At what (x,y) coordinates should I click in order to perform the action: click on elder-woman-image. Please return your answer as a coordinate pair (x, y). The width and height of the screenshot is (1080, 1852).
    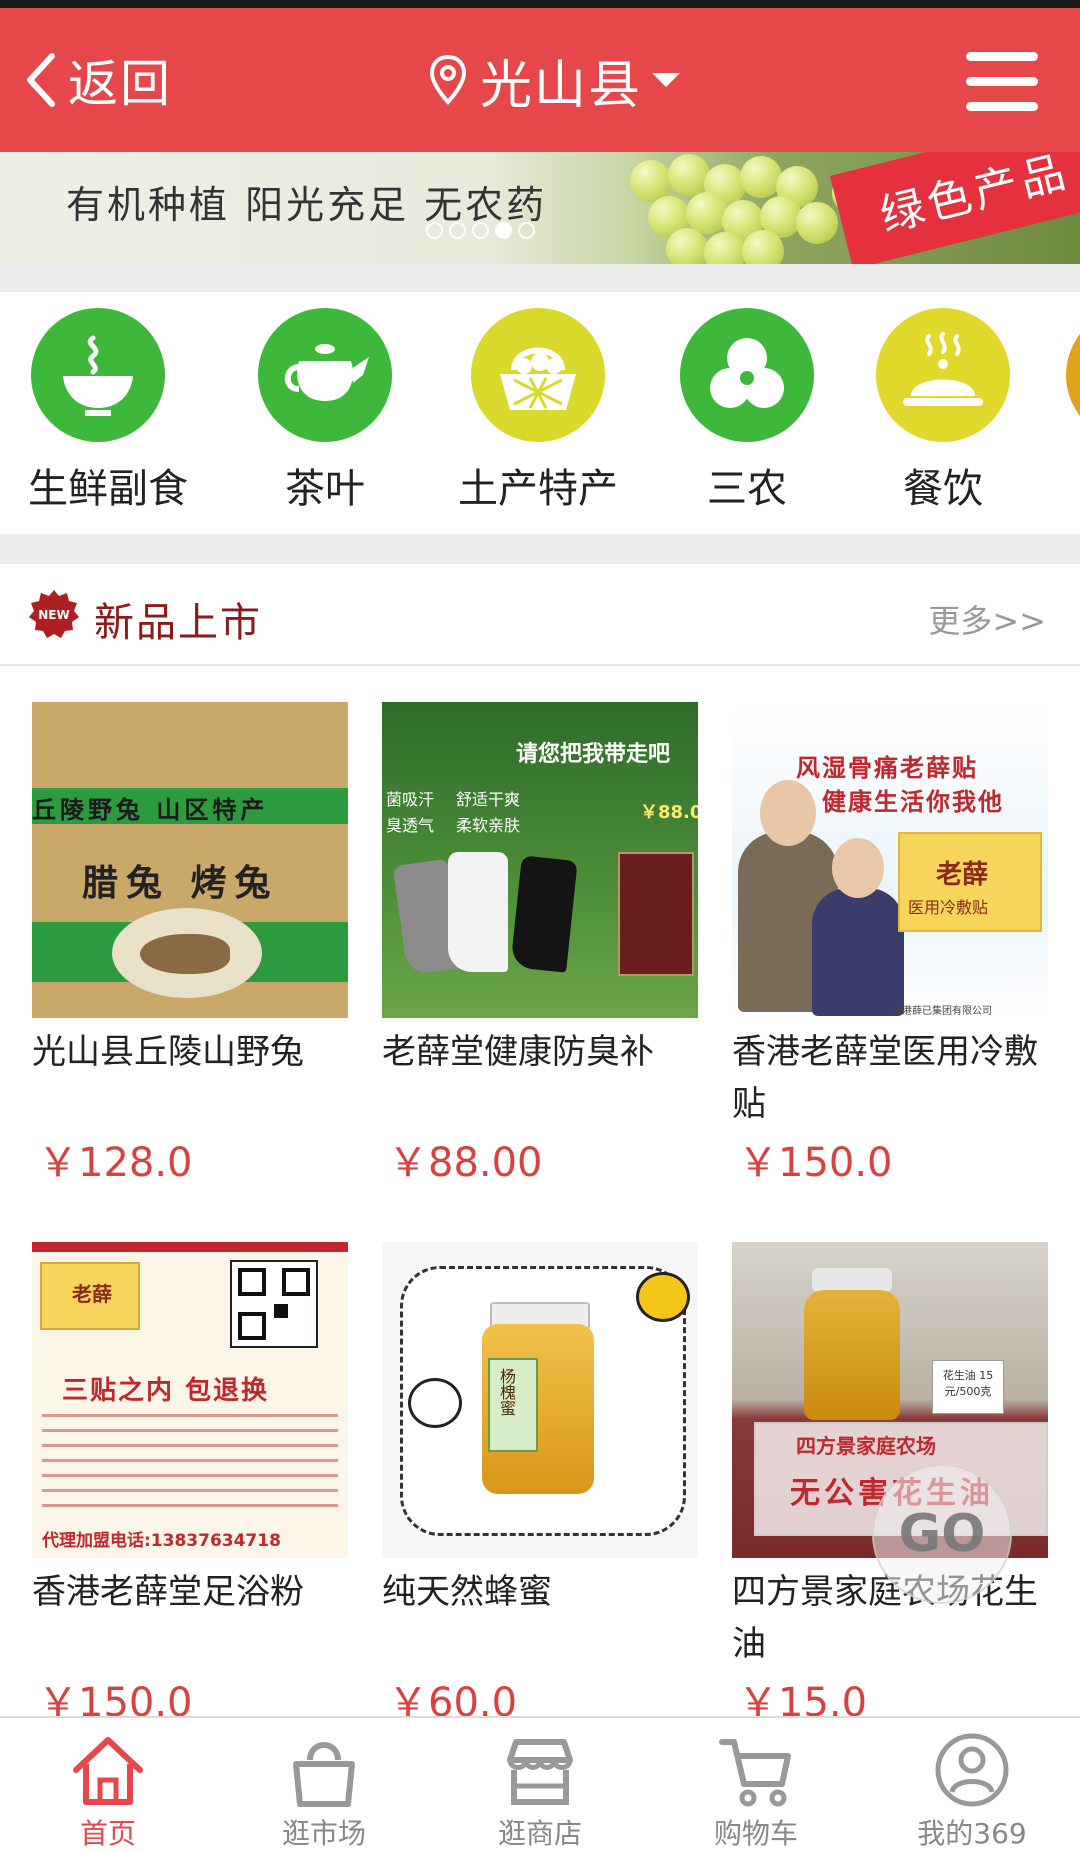
    Looking at the image, I should click on (858, 952).